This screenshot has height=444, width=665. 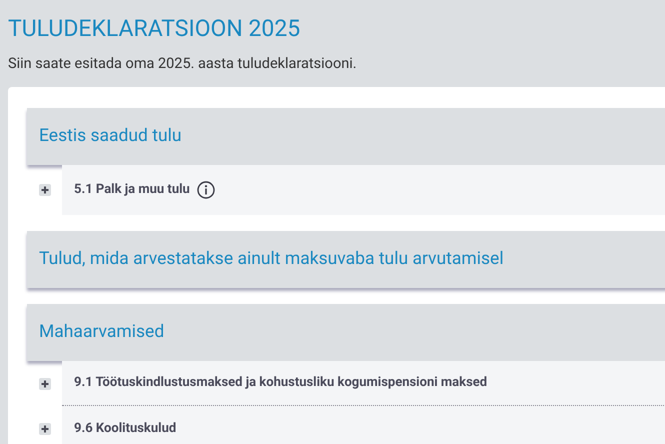 I want to click on page-subtitle: Siin saate esitada oma 2025. aasta tuludeklaratsiooni., so click(x=182, y=64).